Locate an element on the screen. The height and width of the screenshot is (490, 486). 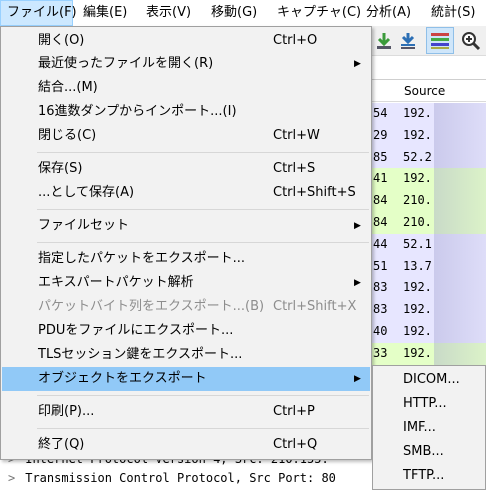
menu-item-merge: 結合...(M) is located at coordinates (186, 88).